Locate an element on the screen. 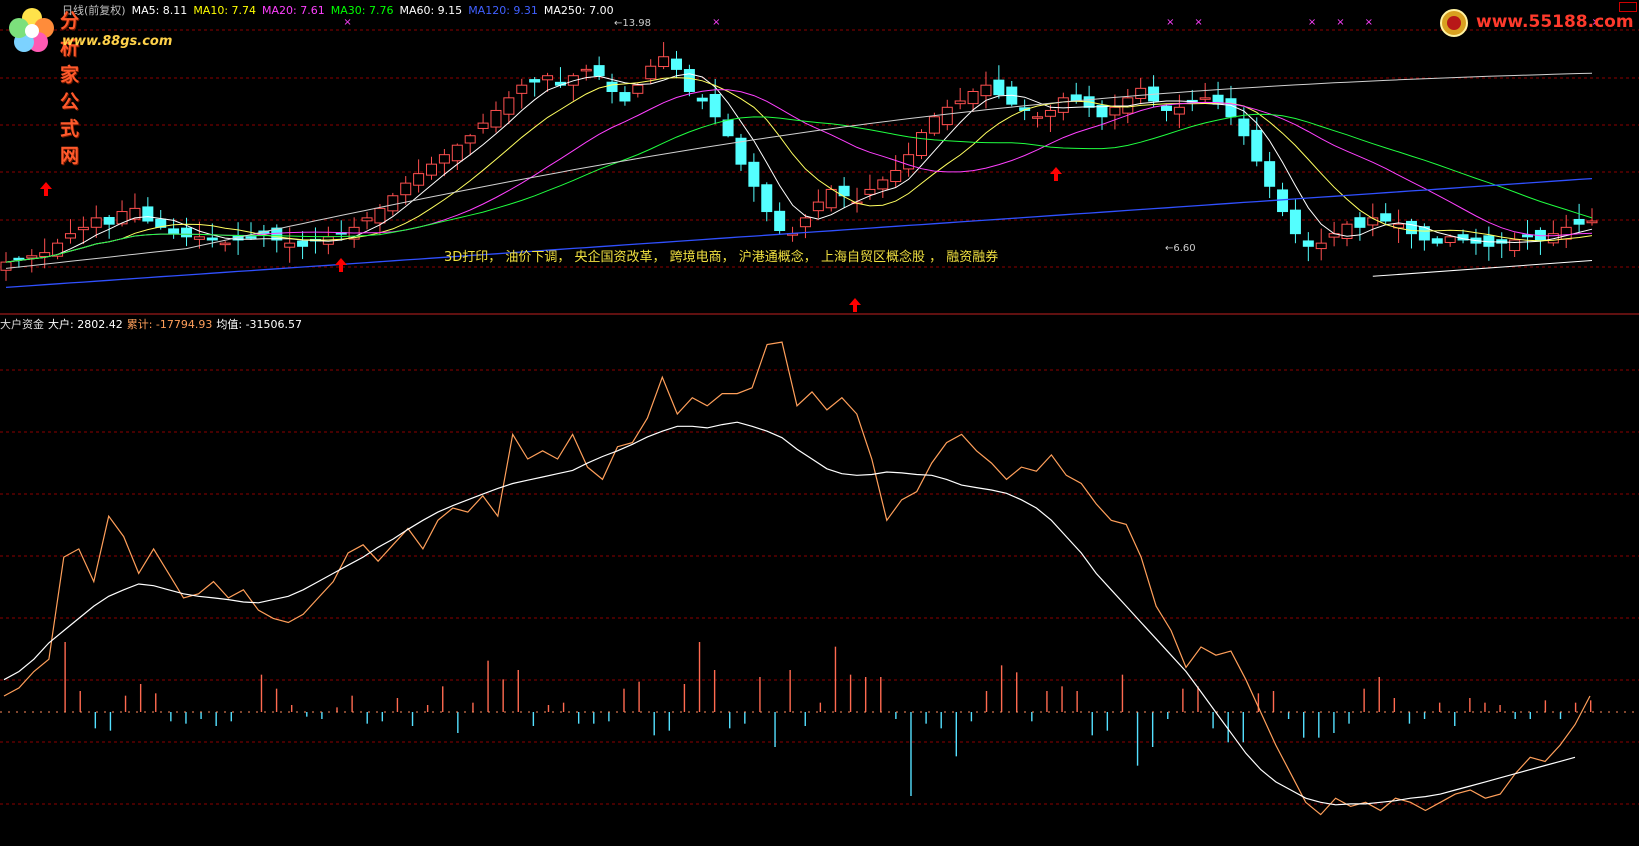 Image resolution: width=1639 pixels, height=846 pixels. ma-item-ma20: MA20: 7.61 is located at coordinates (293, 10).